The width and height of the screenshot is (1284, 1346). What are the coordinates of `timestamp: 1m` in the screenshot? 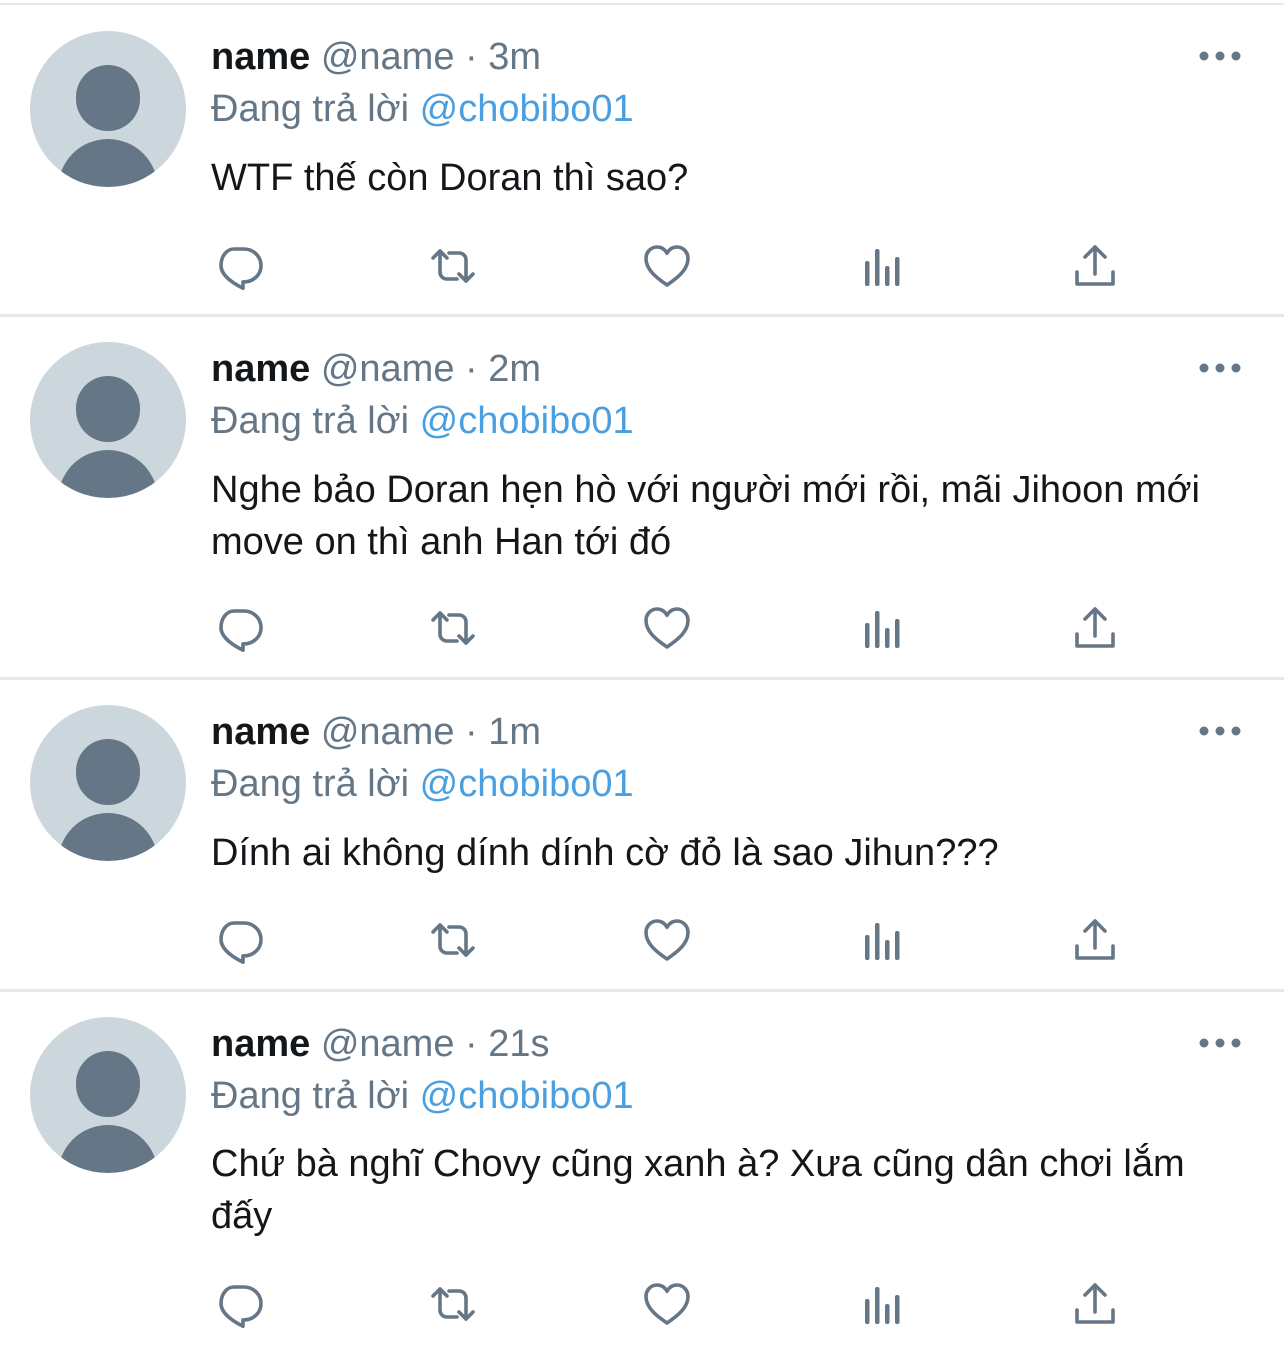 It's located at (514, 732).